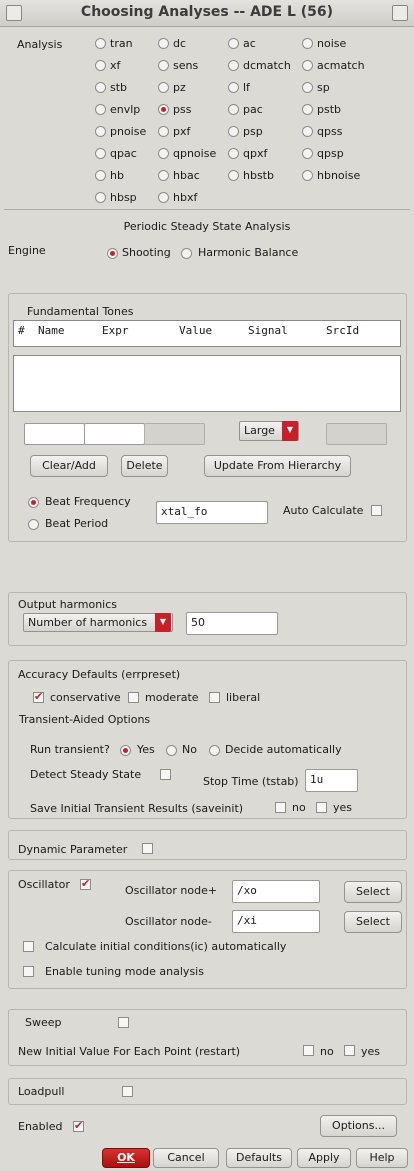 This screenshot has width=414, height=1171. I want to click on liberal-label: liberal, so click(243, 697).